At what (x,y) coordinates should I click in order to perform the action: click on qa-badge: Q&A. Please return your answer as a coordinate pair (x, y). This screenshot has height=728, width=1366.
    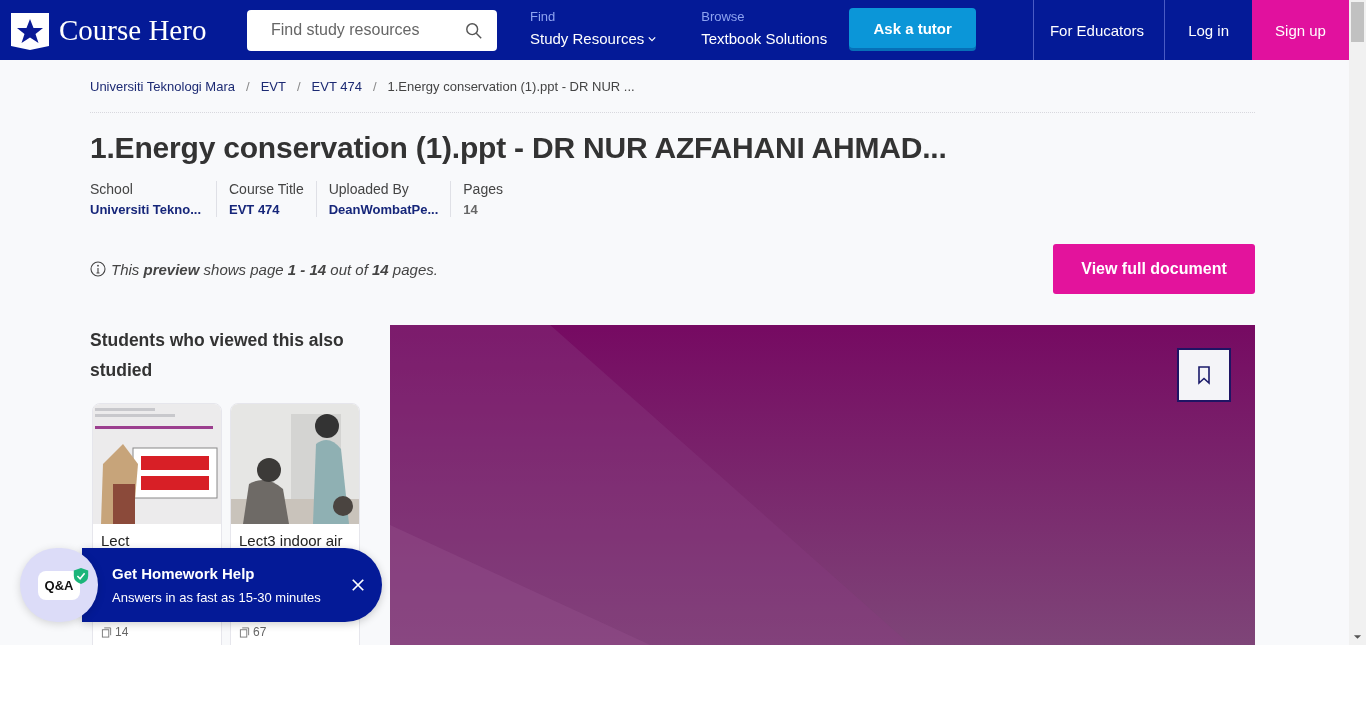
    Looking at the image, I should click on (59, 585).